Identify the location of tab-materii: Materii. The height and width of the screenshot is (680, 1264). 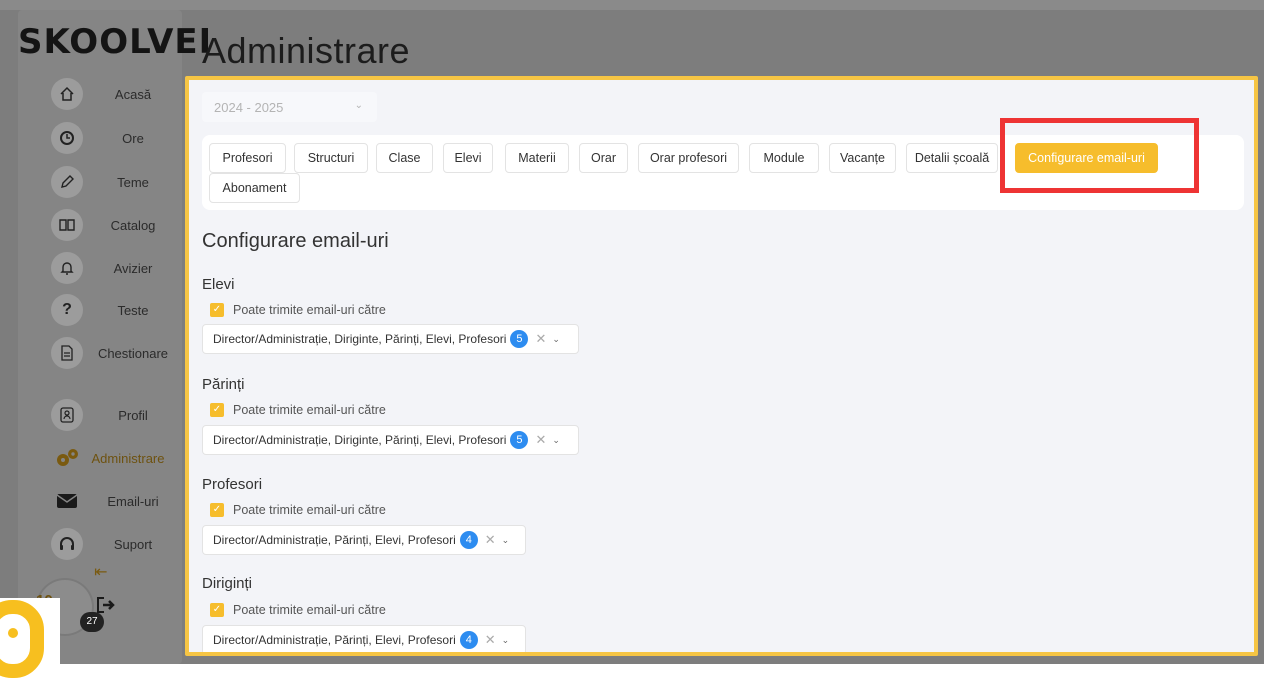
(537, 158).